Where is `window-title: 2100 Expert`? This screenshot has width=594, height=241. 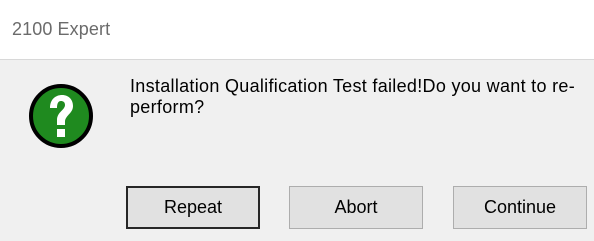 window-title: 2100 Expert is located at coordinates (61, 29).